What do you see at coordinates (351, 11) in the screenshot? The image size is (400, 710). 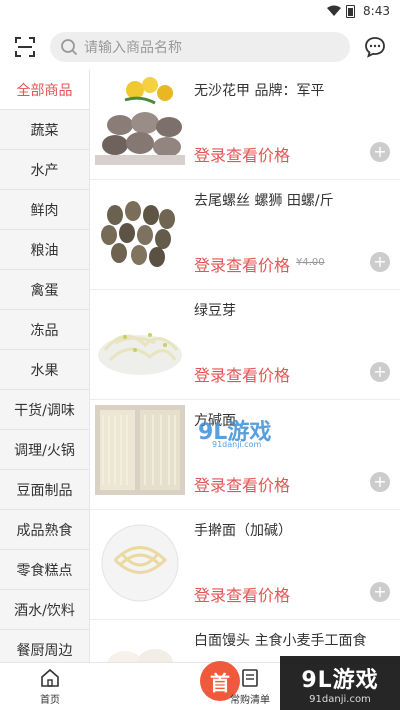 I see `battery-icon` at bounding box center [351, 11].